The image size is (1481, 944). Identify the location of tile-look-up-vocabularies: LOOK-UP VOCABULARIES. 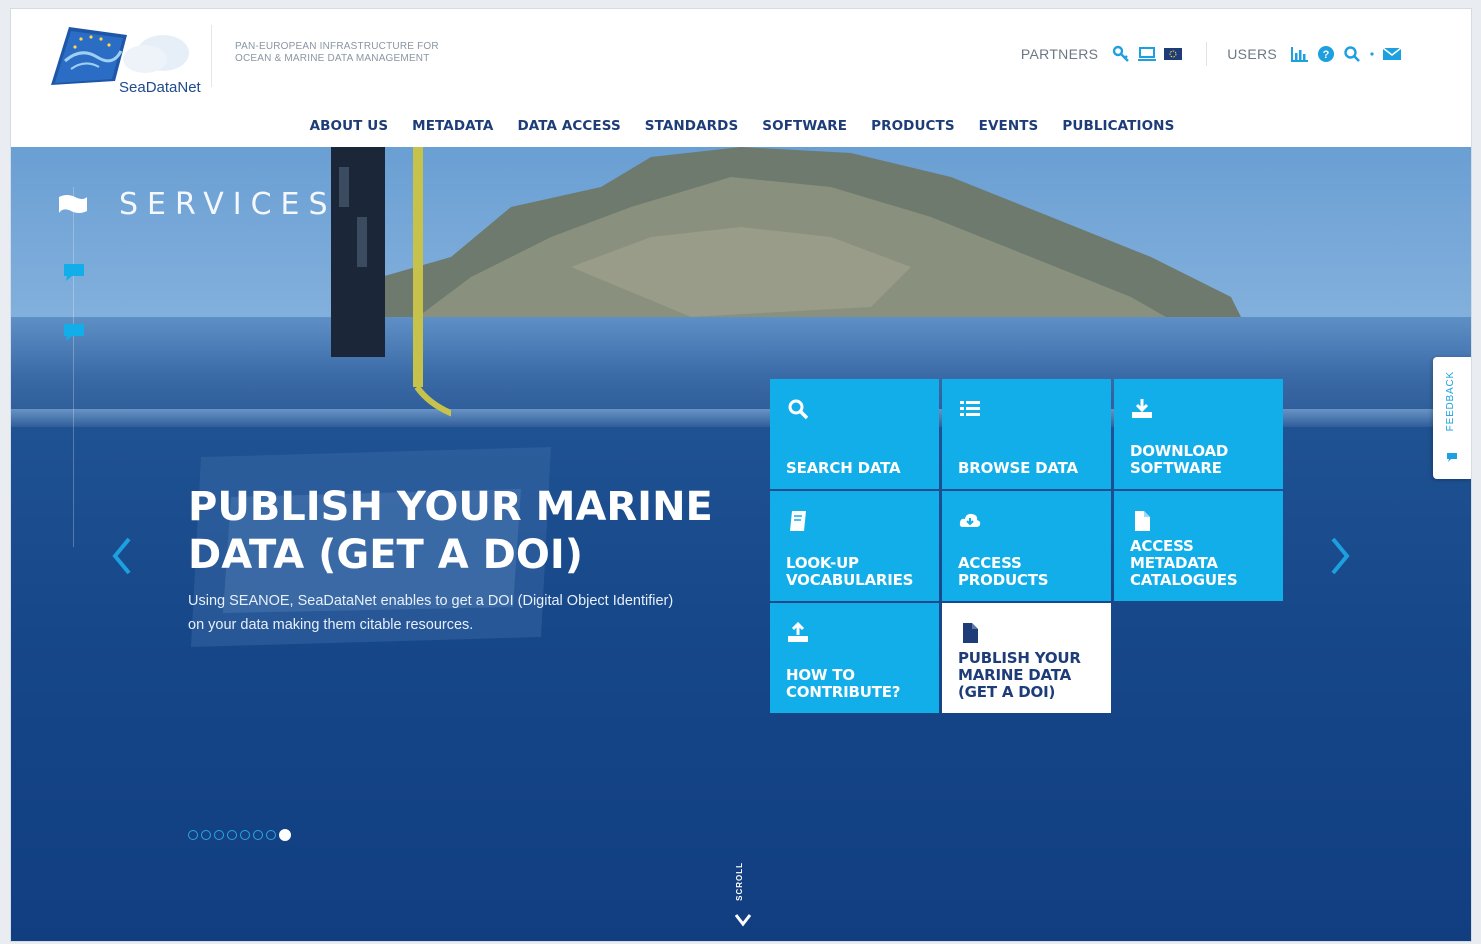
(854, 546).